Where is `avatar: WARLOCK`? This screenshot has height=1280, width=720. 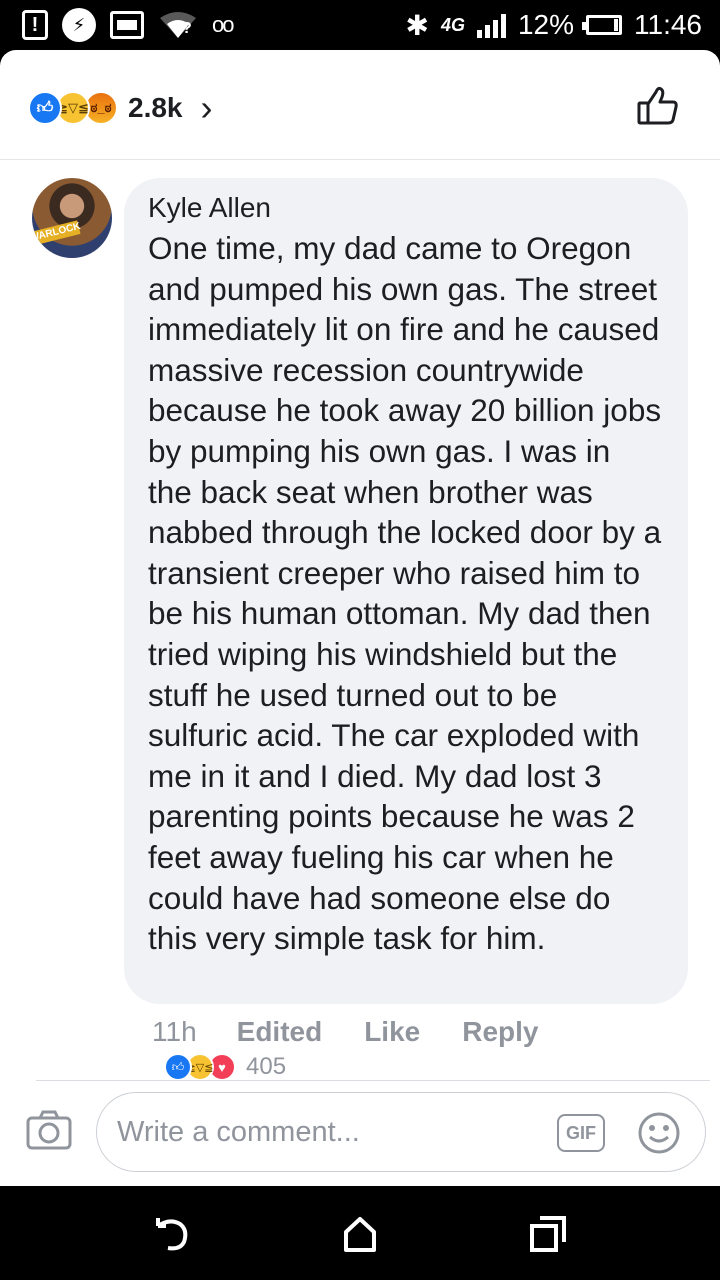
avatar: WARLOCK is located at coordinates (72, 218).